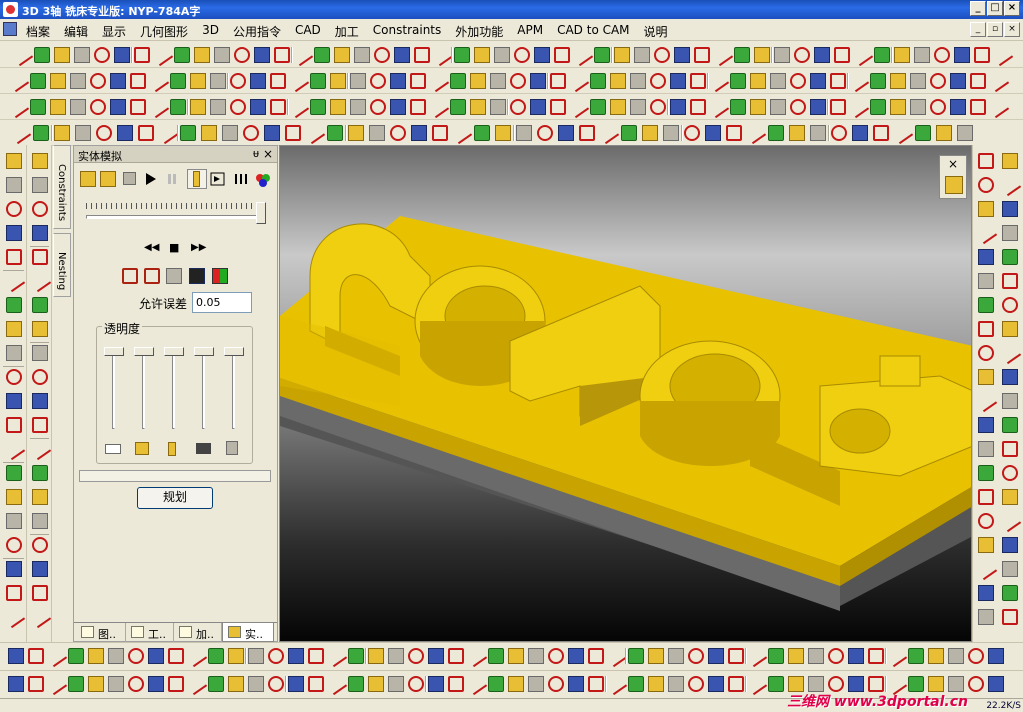 The image size is (1023, 712). I want to click on menu-cad-to-cam: CAD to CAM, so click(593, 31).